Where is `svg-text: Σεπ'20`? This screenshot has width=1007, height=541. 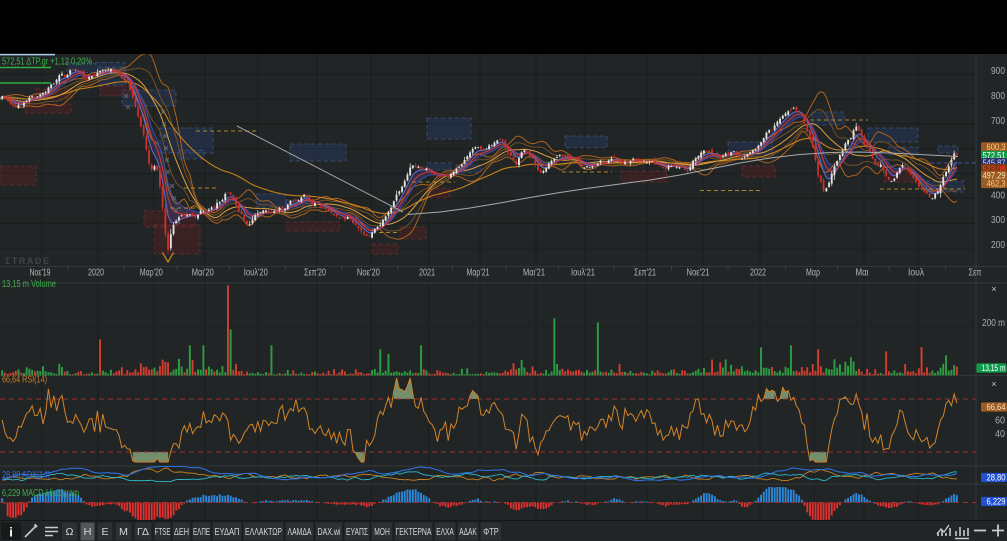
svg-text: Σεπ'20 is located at coordinates (315, 273).